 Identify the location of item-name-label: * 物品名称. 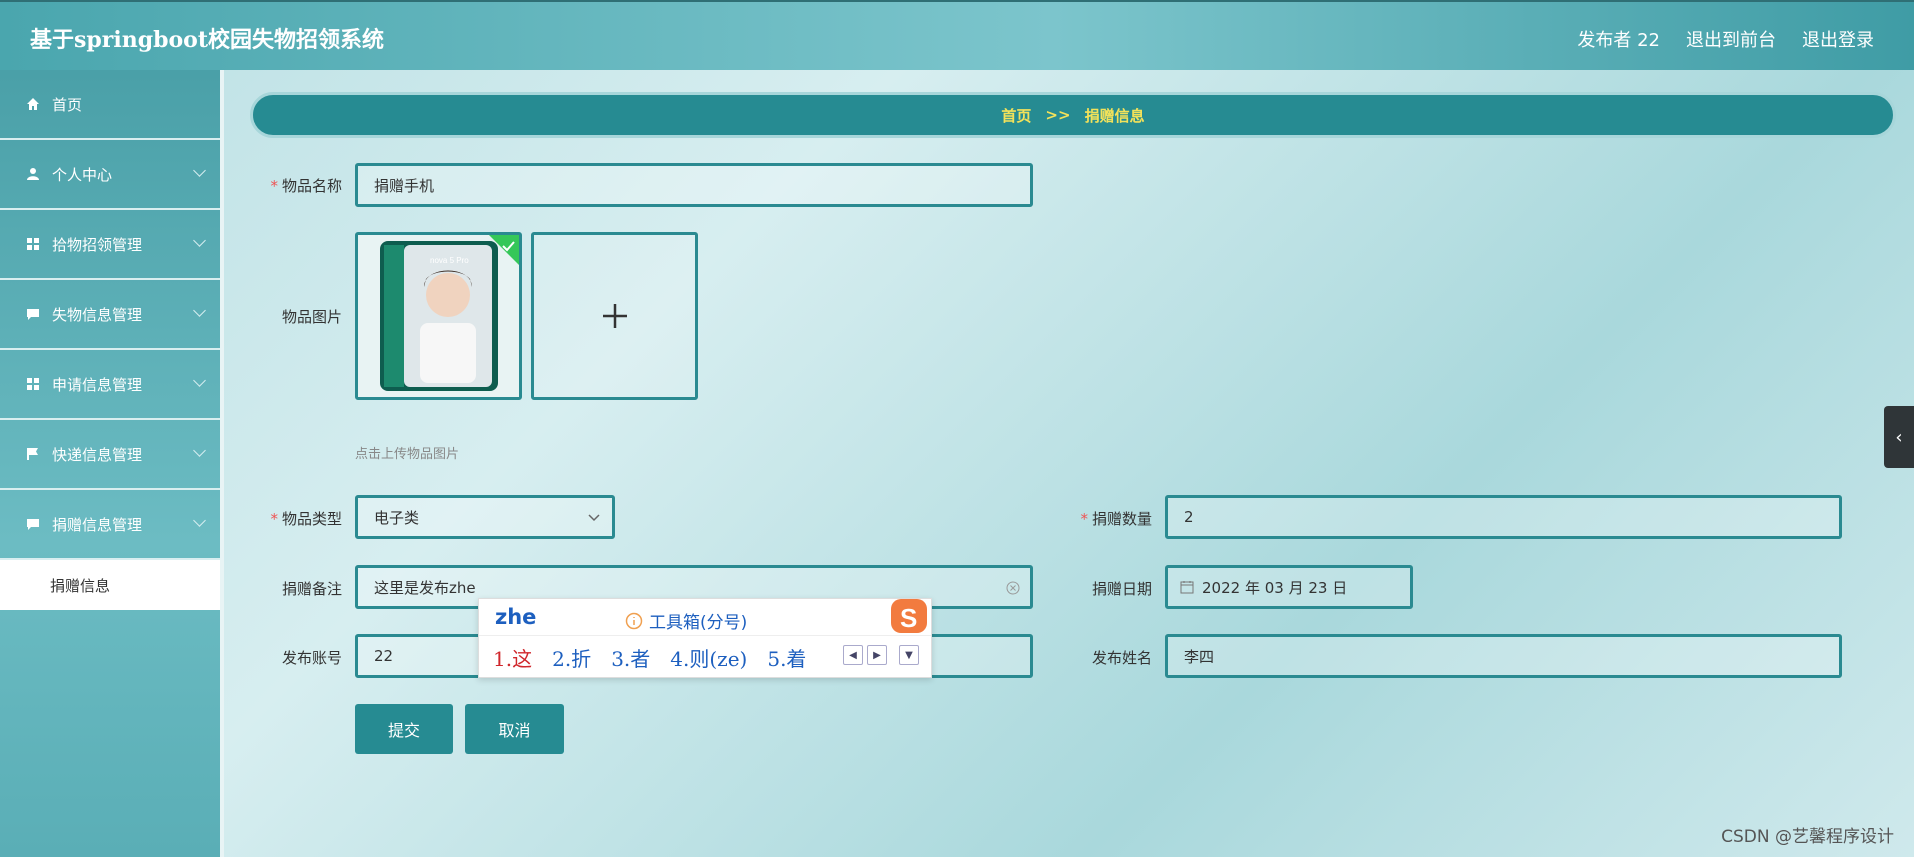
(306, 186).